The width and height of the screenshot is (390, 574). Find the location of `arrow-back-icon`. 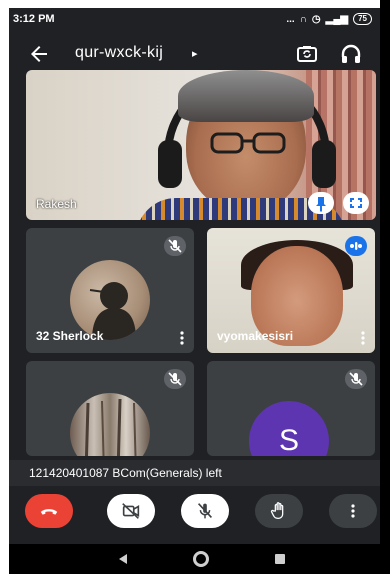

arrow-back-icon is located at coordinates (39, 54).